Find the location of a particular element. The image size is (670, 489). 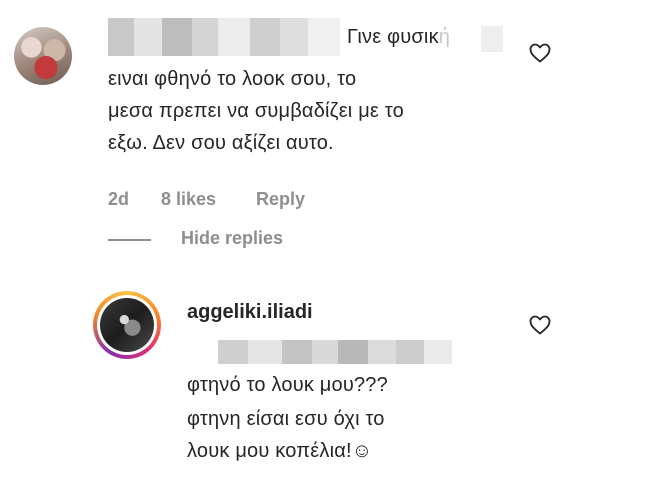

text-overflow-fade is located at coordinates (492, 39).